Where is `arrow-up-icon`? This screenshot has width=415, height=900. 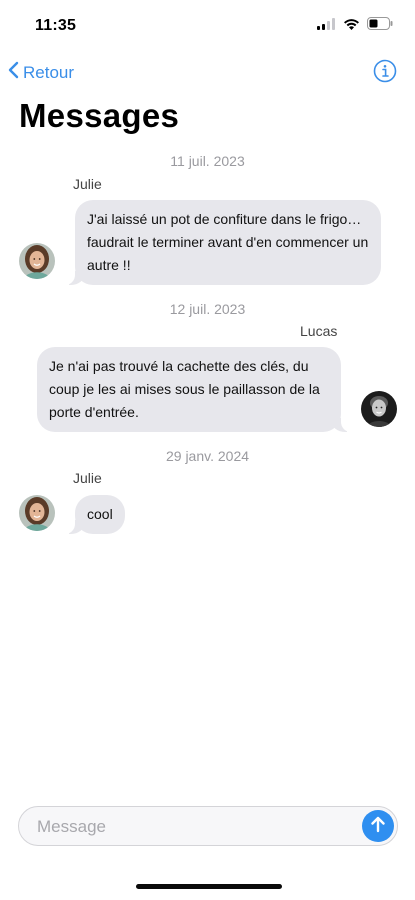
arrow-up-icon is located at coordinates (378, 826).